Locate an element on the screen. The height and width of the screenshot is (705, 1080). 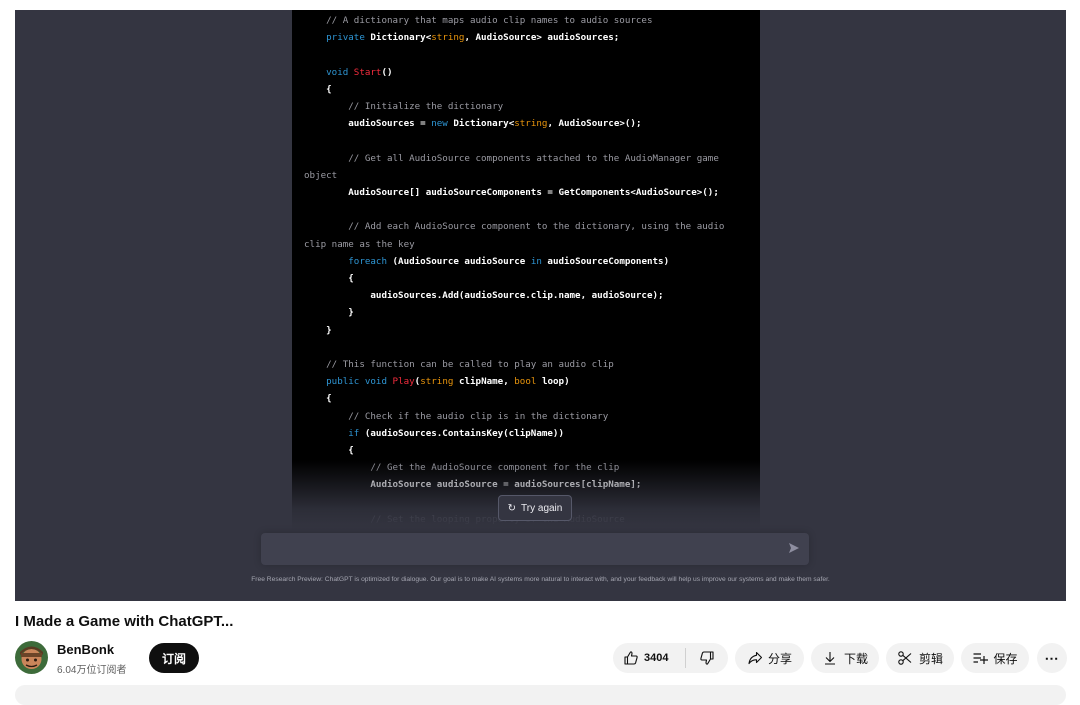
code-token: void is located at coordinates (329, 72).